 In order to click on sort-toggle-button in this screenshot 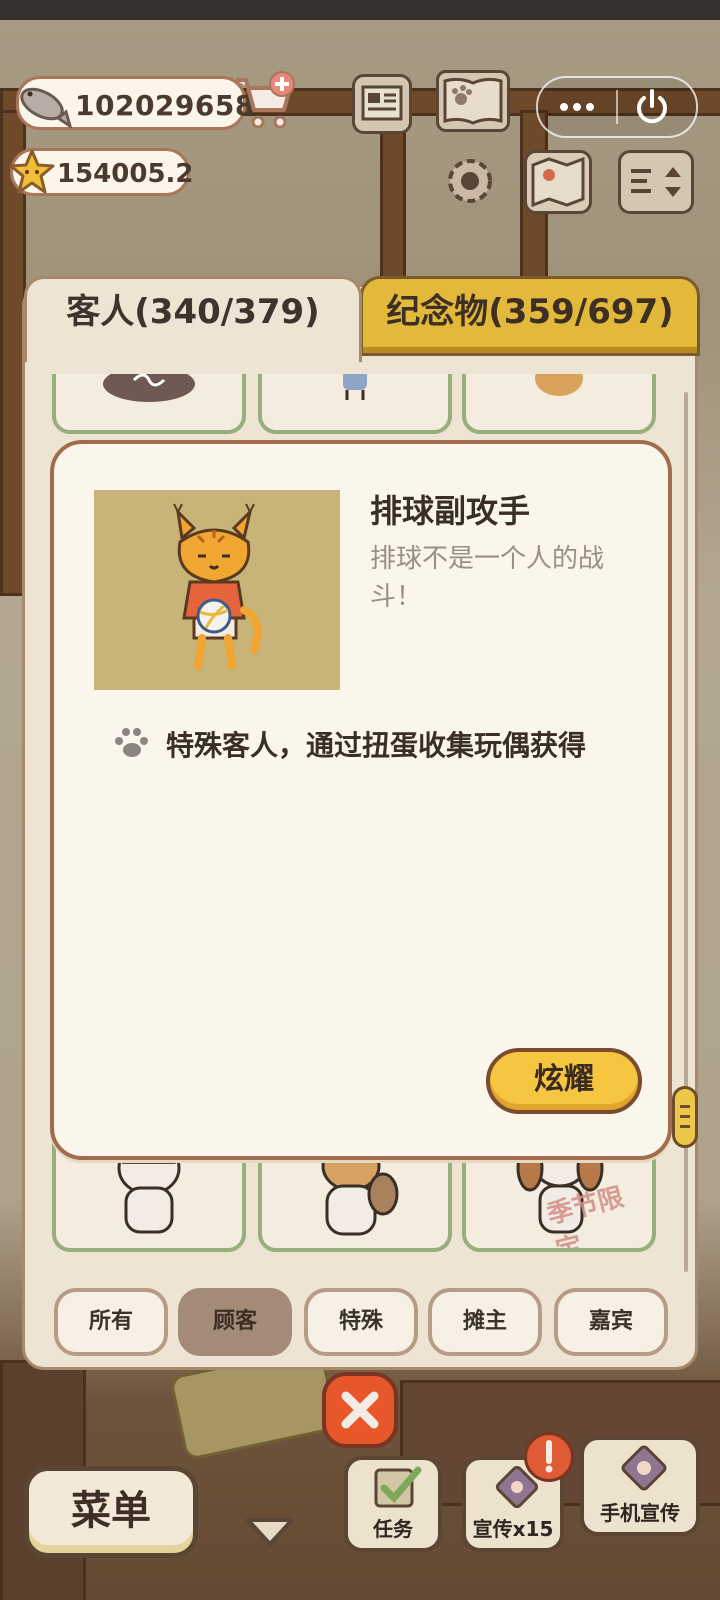, I will do `click(656, 182)`.